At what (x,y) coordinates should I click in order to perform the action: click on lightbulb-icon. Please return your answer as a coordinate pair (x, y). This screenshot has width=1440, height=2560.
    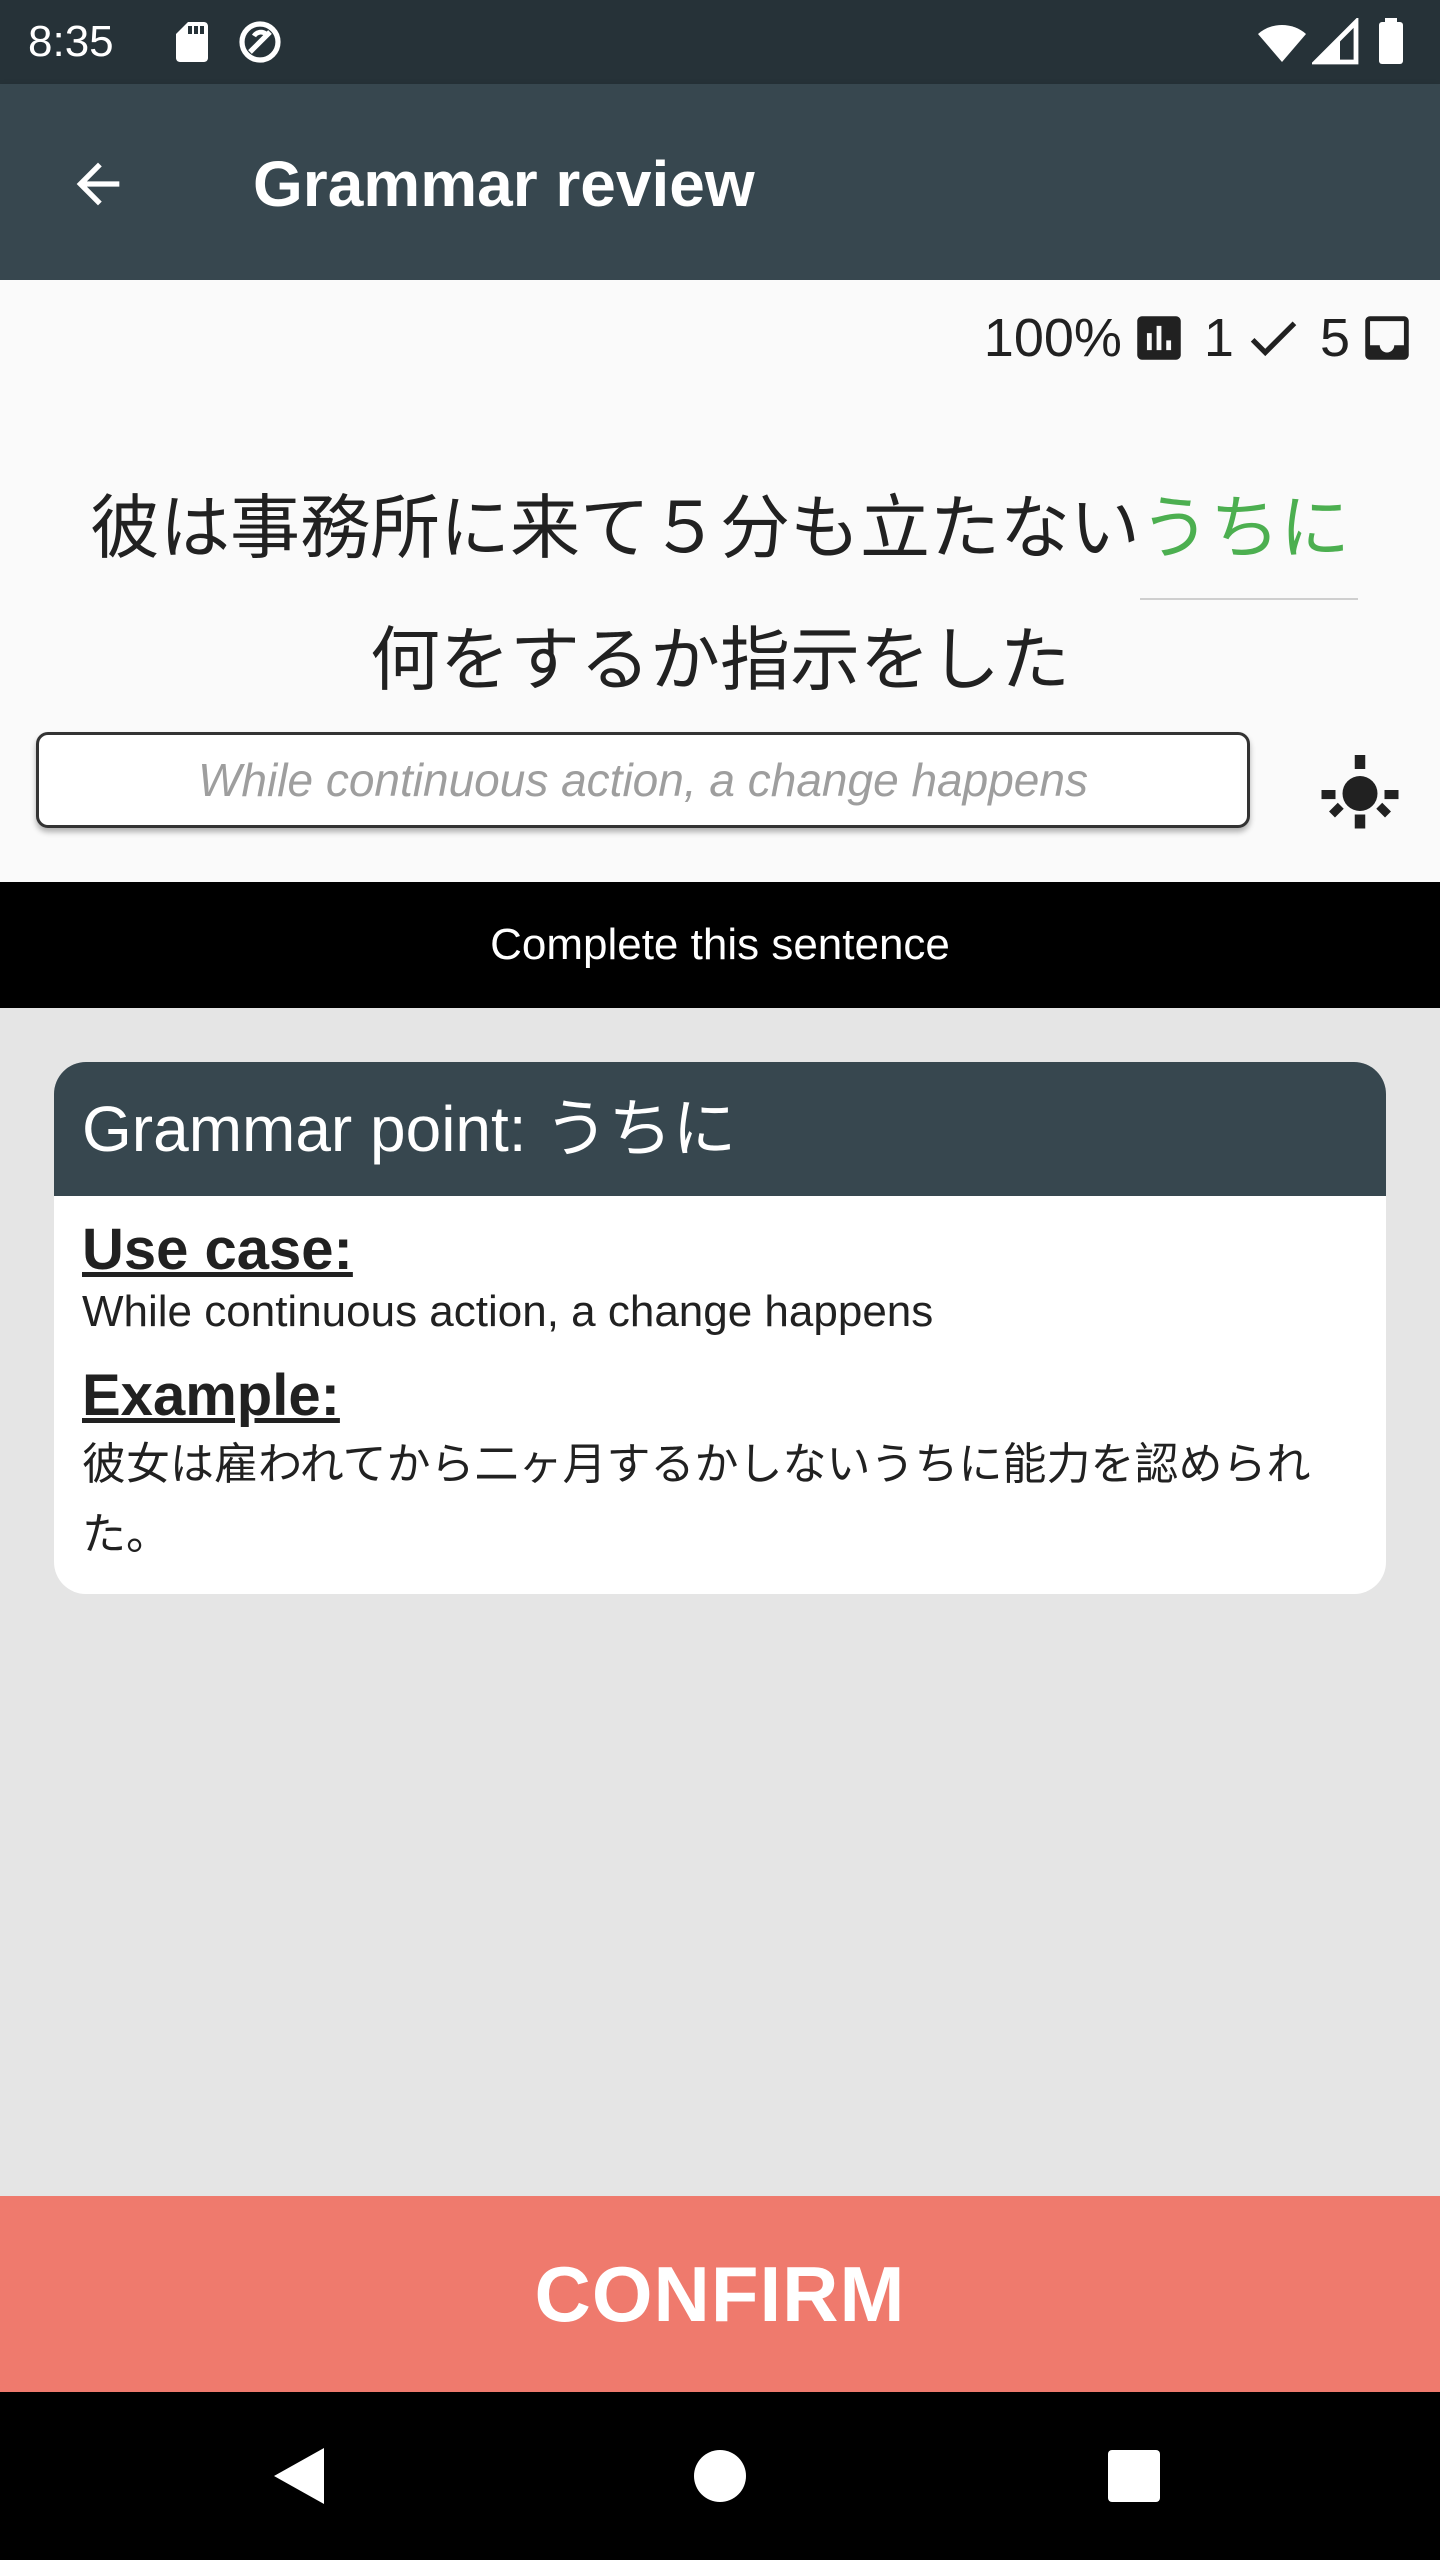
    Looking at the image, I should click on (1360, 792).